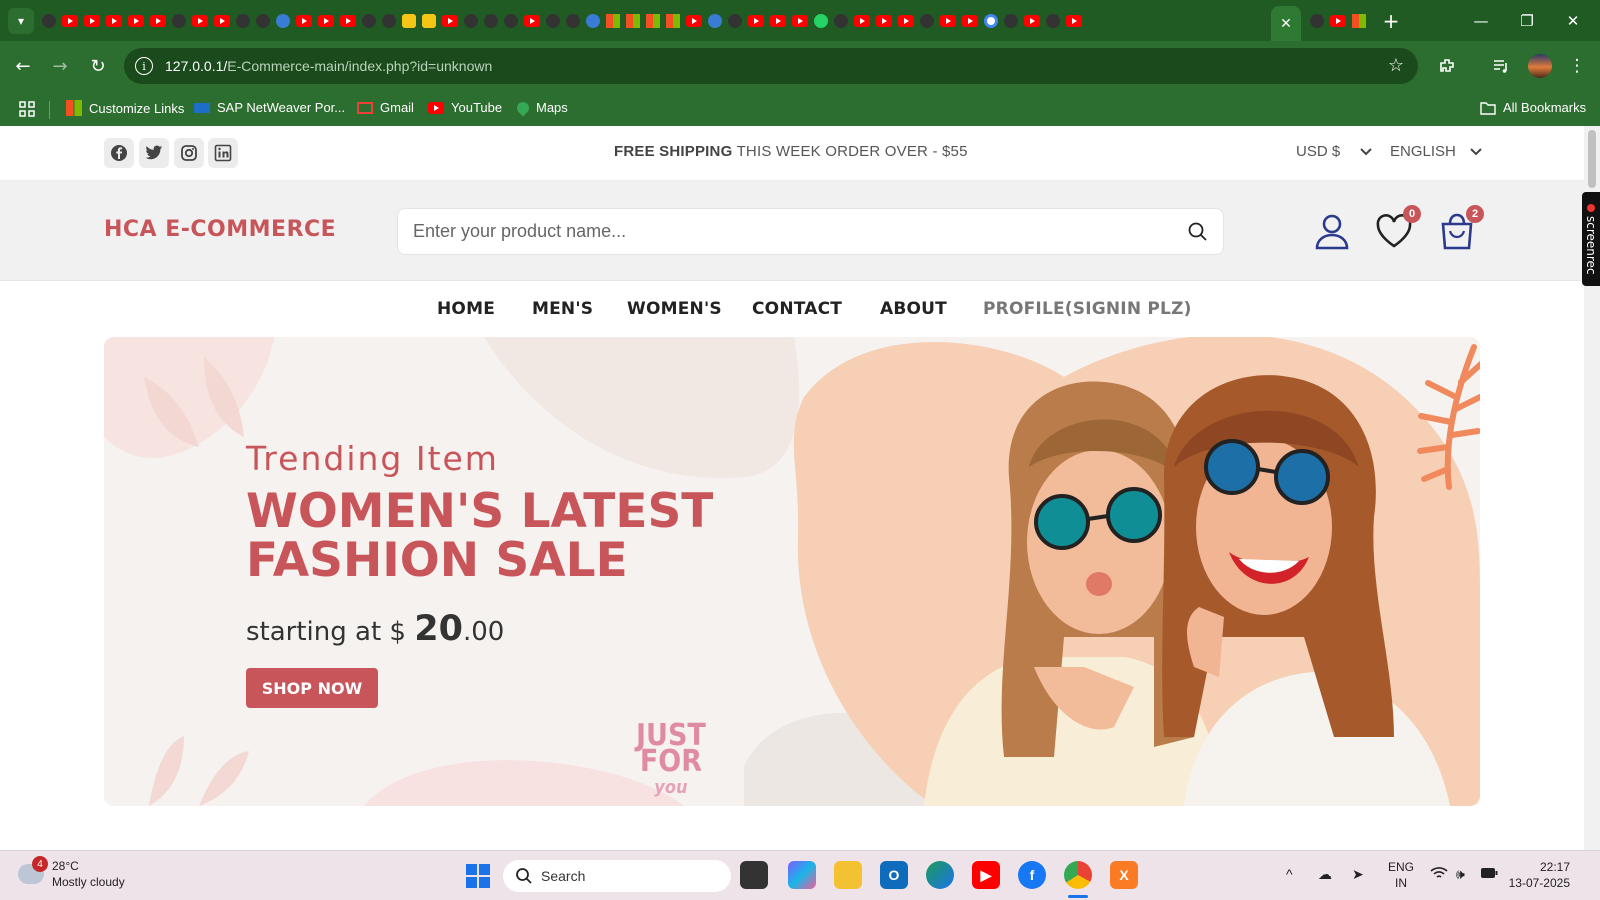 The width and height of the screenshot is (1600, 900). Describe the element at coordinates (154, 153) in the screenshot. I see `twitter-icon` at that location.